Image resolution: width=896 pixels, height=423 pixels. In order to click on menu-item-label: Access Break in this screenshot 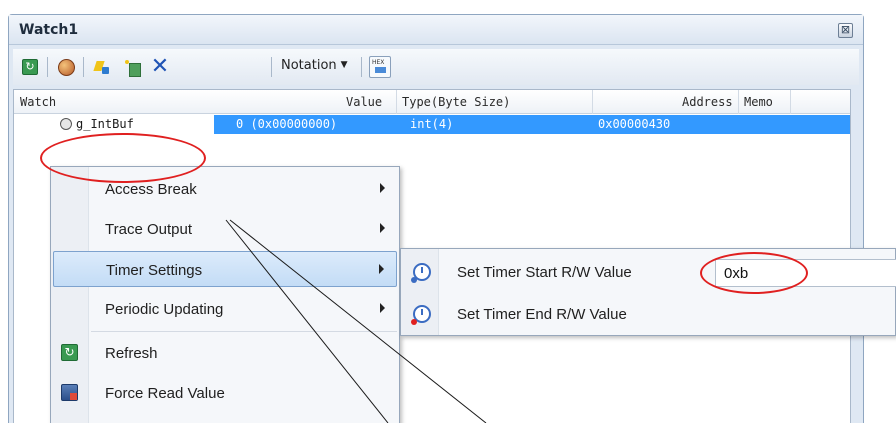, I will do `click(151, 189)`.